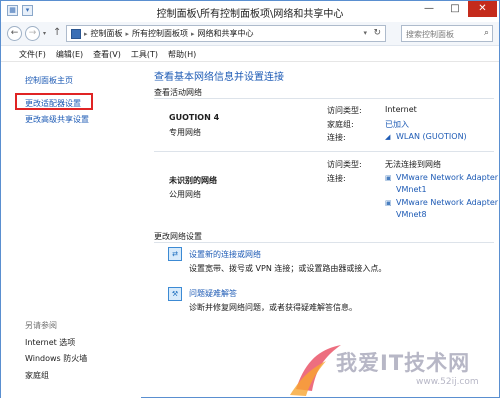  I want to click on access-type-value: 无法连接到网络, so click(413, 164).